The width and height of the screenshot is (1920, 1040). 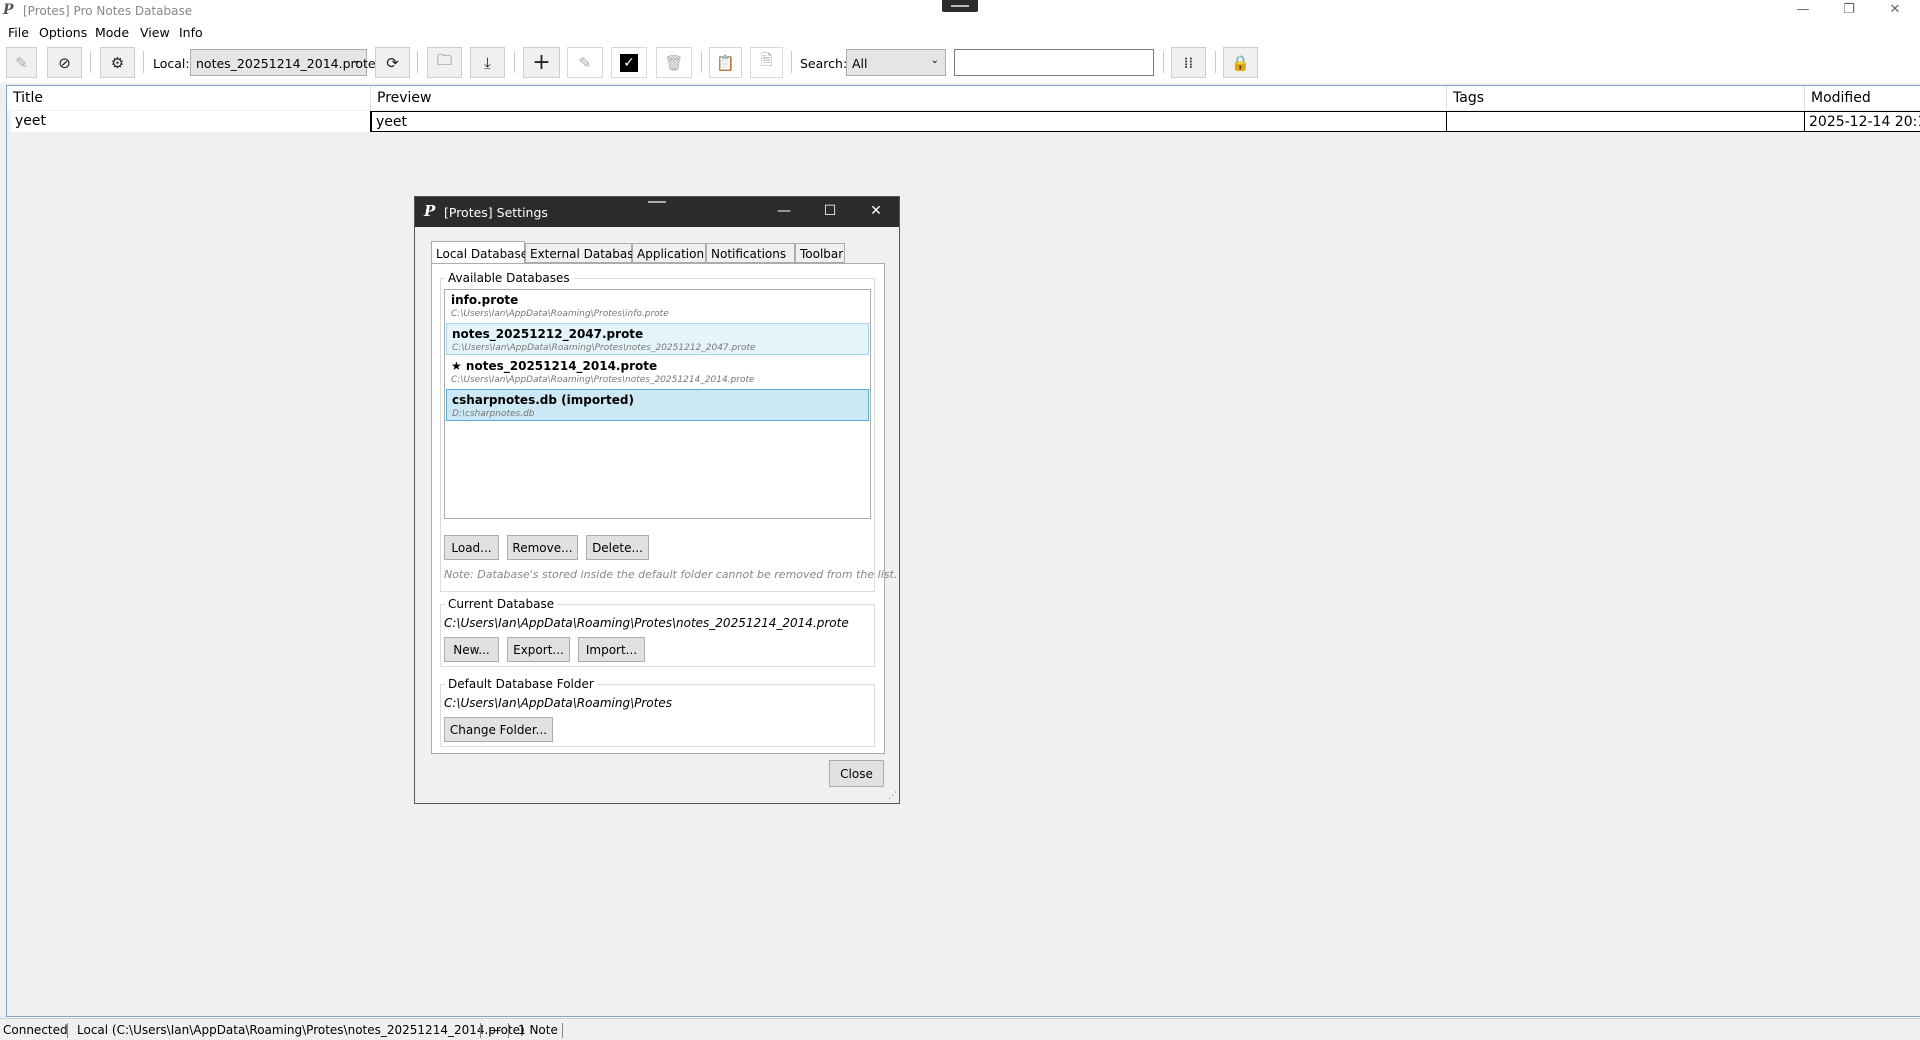 What do you see at coordinates (1188, 62) in the screenshot?
I see `toggle-grid-button: ⁞⁞` at bounding box center [1188, 62].